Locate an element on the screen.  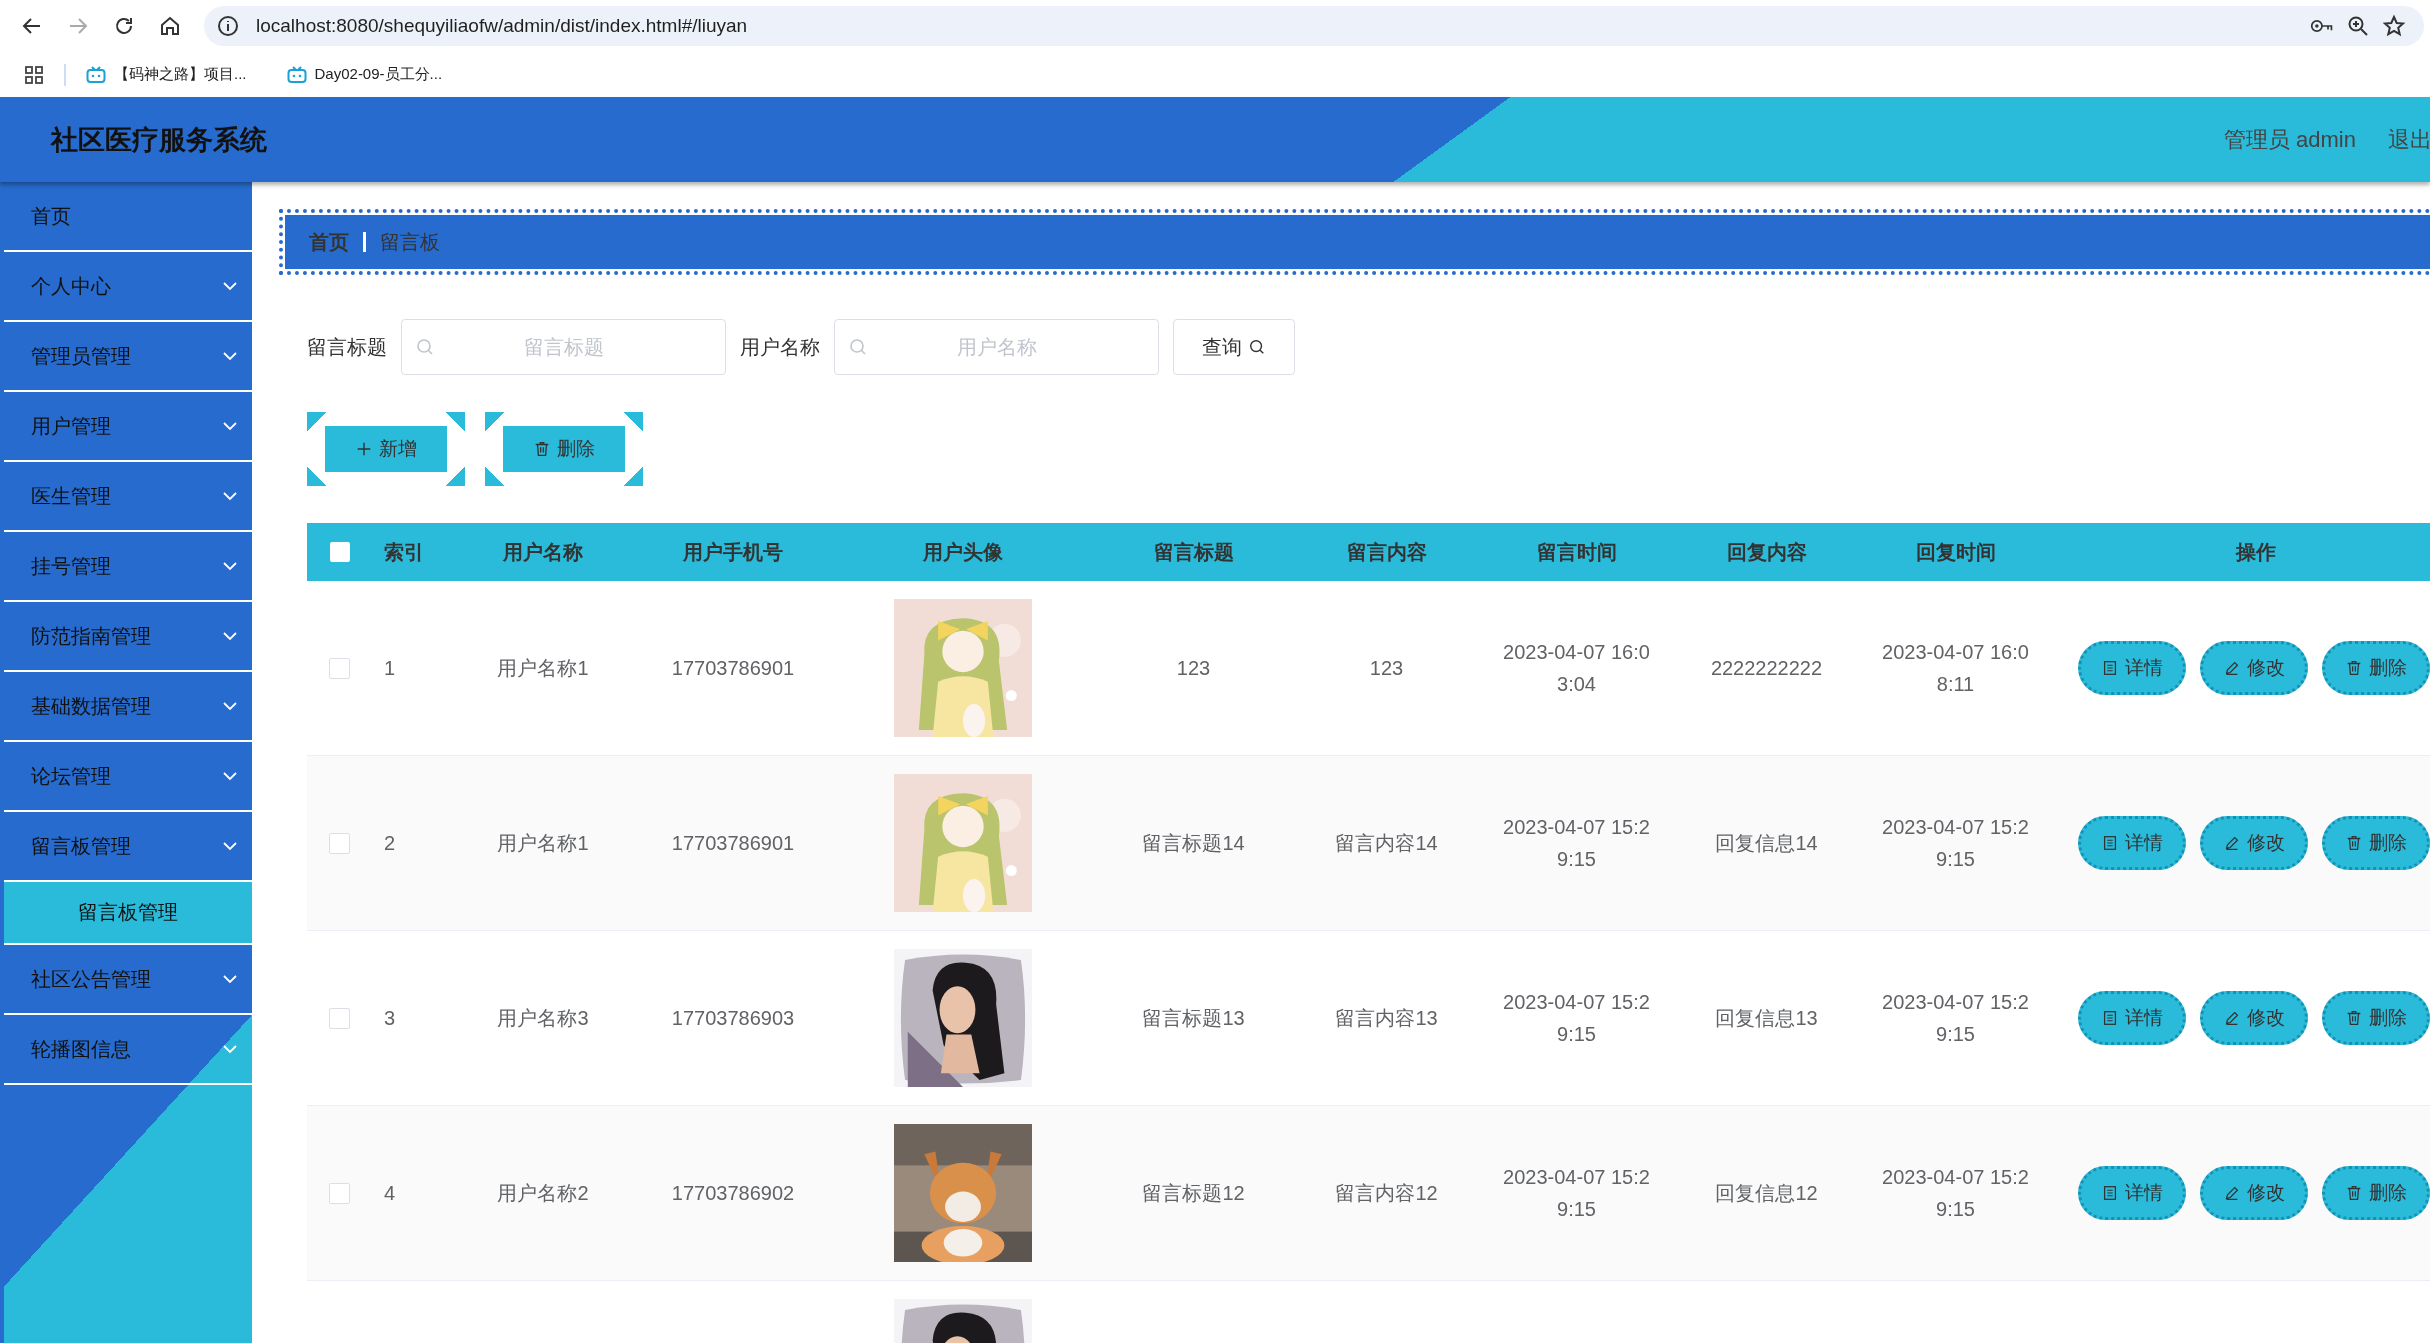
menu-item: 挂号管理 is located at coordinates (128, 567).